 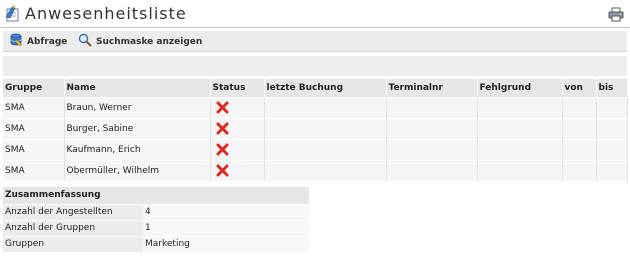 I want to click on summary-row: Anzahl der Gruppen 1, so click(x=156, y=227).